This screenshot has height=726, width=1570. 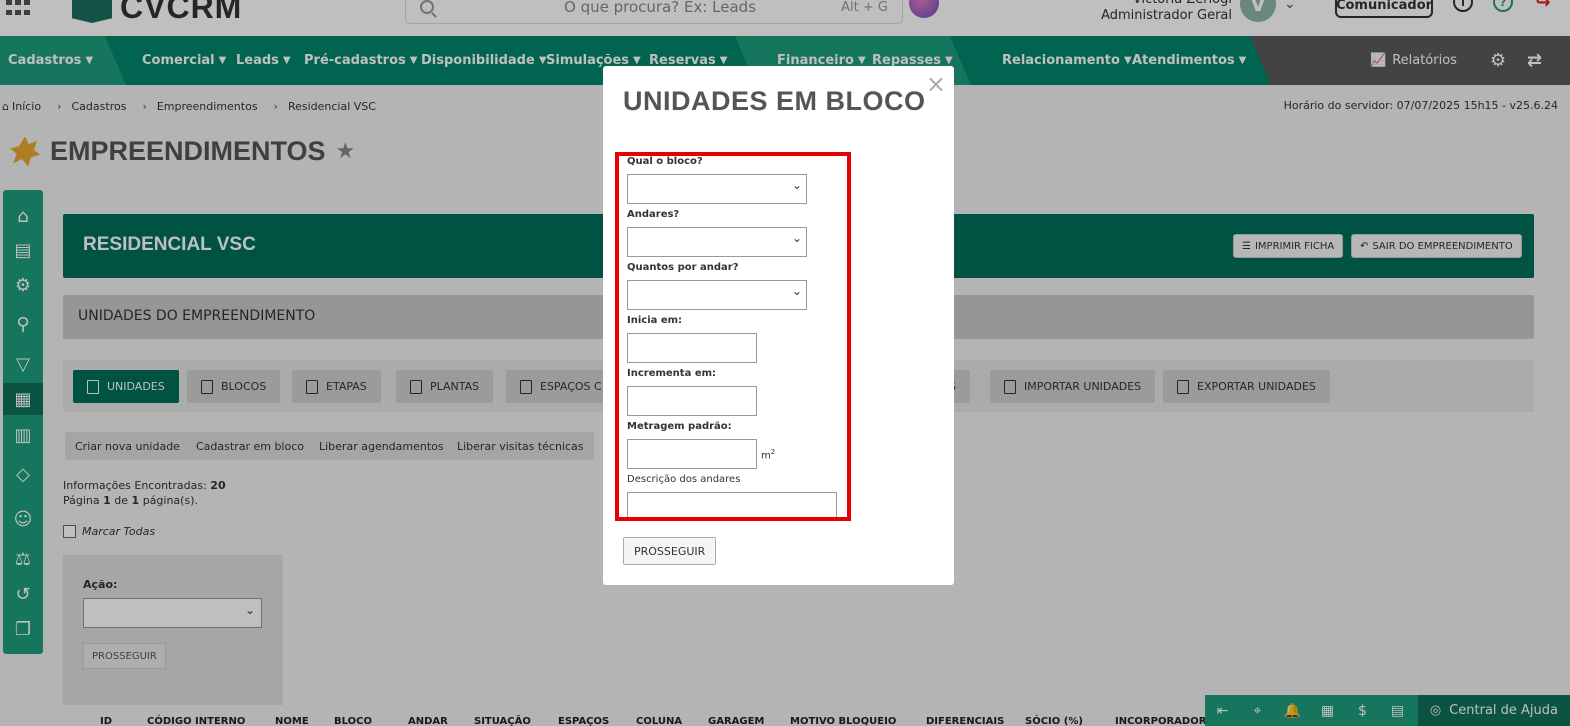 What do you see at coordinates (774, 101) in the screenshot?
I see `modal-title: UNIDADES EM BLOCO` at bounding box center [774, 101].